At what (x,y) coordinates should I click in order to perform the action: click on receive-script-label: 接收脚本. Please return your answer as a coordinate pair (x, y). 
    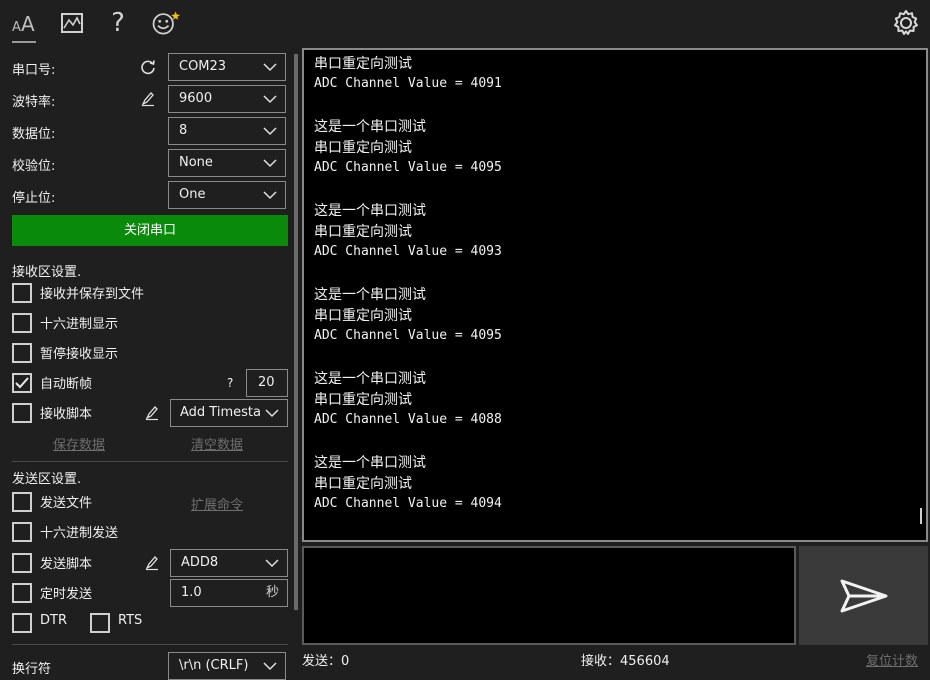
    Looking at the image, I should click on (66, 414).